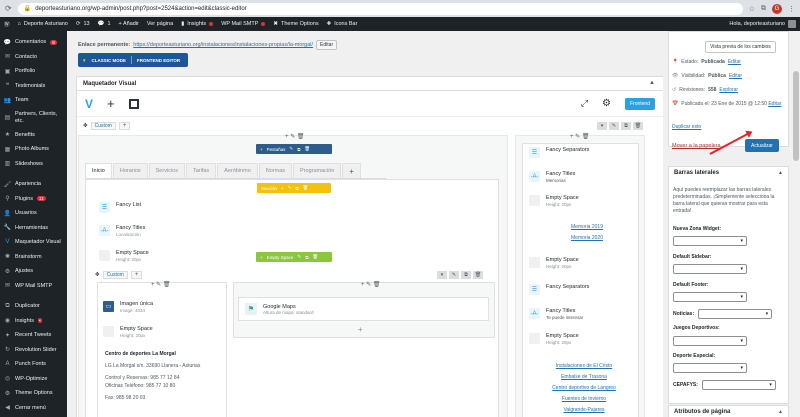 This screenshot has width=800, height=417. I want to click on edit-status-link: Editar, so click(734, 62).